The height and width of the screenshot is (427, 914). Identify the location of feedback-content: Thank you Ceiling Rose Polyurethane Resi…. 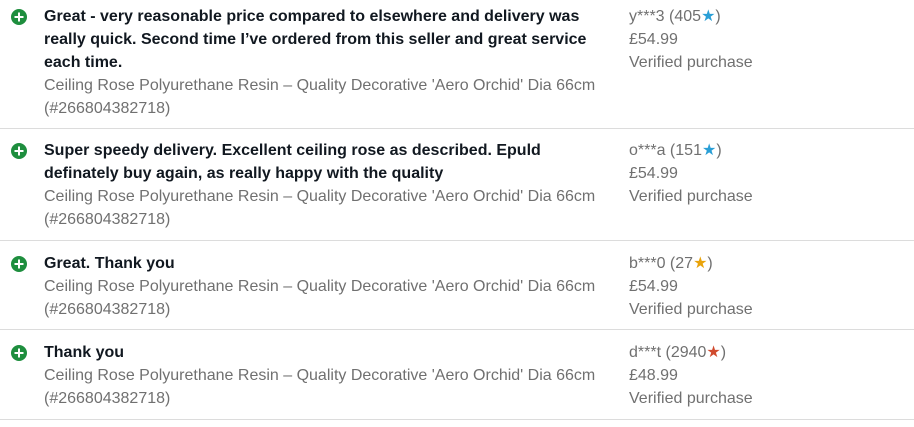
(326, 375).